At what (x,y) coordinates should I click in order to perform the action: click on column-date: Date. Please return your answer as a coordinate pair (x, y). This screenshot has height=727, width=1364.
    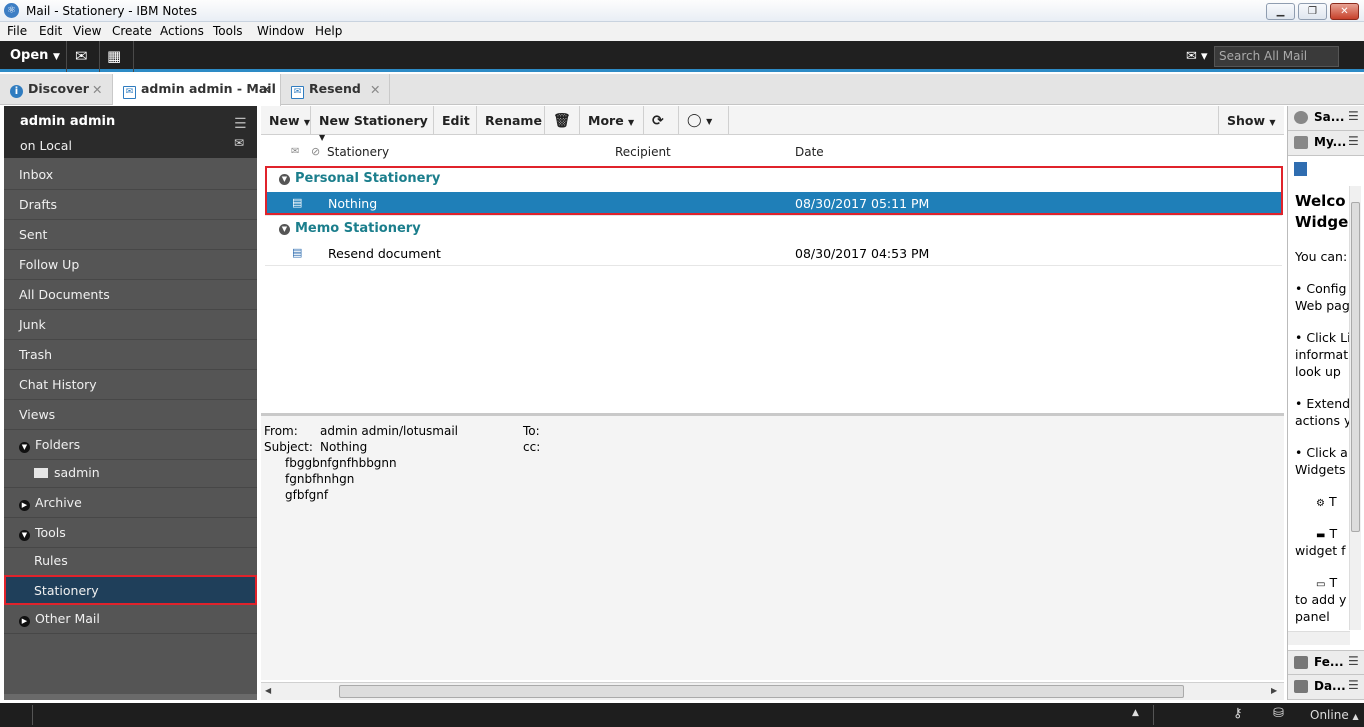
    Looking at the image, I should click on (809, 152).